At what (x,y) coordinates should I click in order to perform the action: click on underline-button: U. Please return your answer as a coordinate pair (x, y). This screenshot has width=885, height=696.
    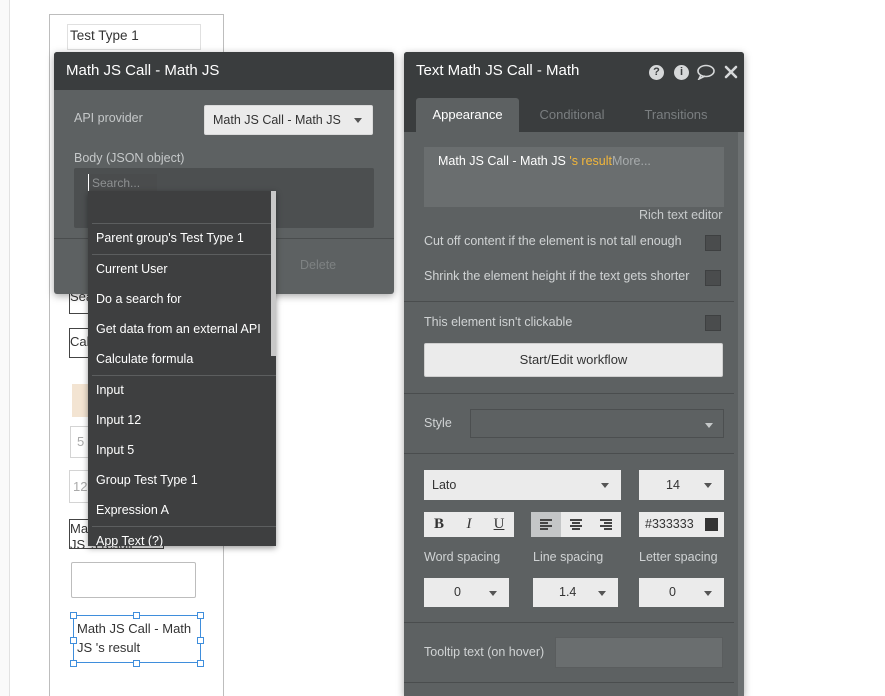
    Looking at the image, I should click on (499, 524).